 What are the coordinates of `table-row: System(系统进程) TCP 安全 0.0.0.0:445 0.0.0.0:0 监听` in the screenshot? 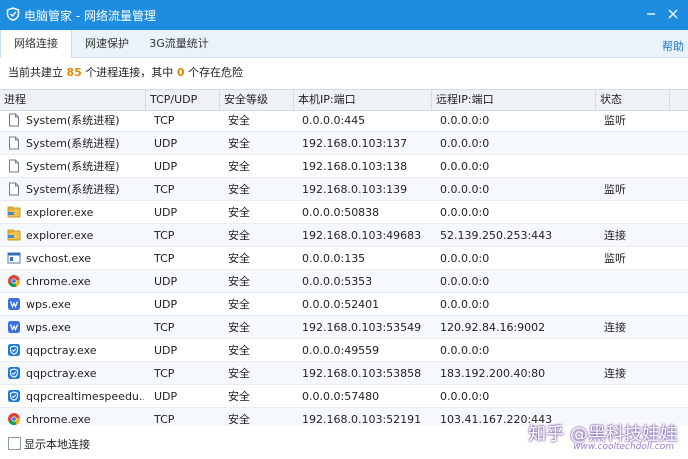 It's located at (344, 120).